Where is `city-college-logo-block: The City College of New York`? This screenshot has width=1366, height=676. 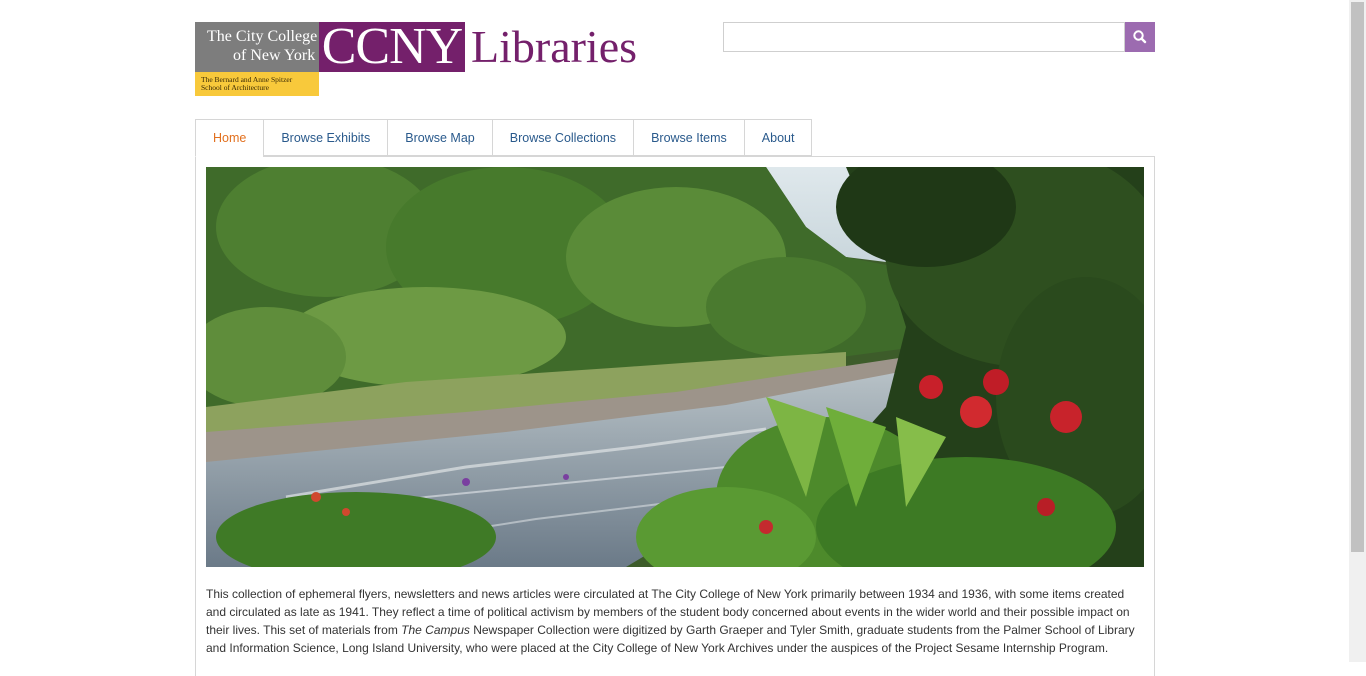 city-college-logo-block: The City College of New York is located at coordinates (257, 47).